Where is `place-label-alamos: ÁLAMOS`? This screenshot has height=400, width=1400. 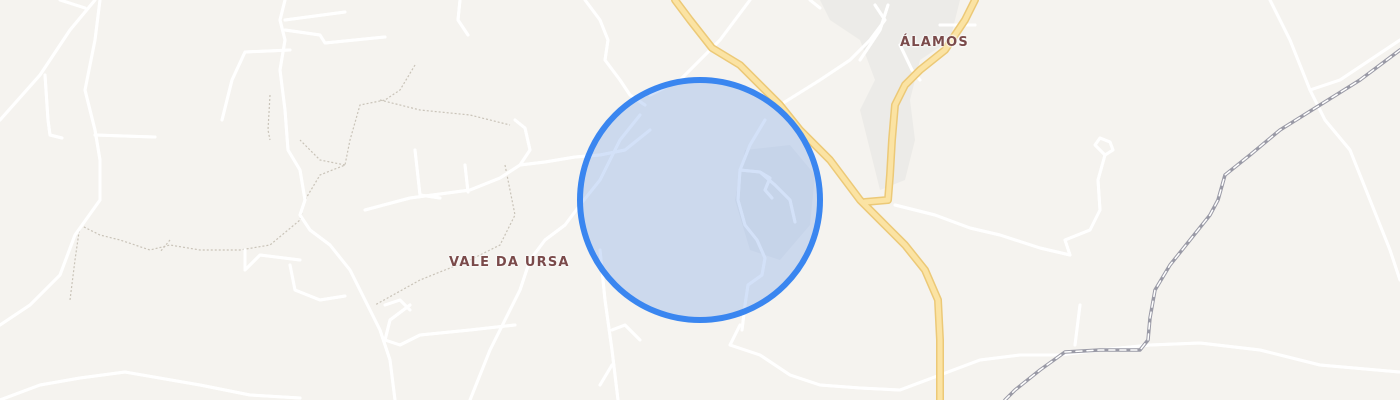
place-label-alamos: ÁLAMOS is located at coordinates (934, 42).